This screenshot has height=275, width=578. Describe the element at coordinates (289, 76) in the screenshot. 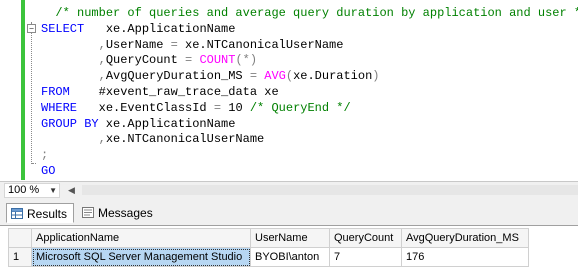

I see `code-token: (` at that location.